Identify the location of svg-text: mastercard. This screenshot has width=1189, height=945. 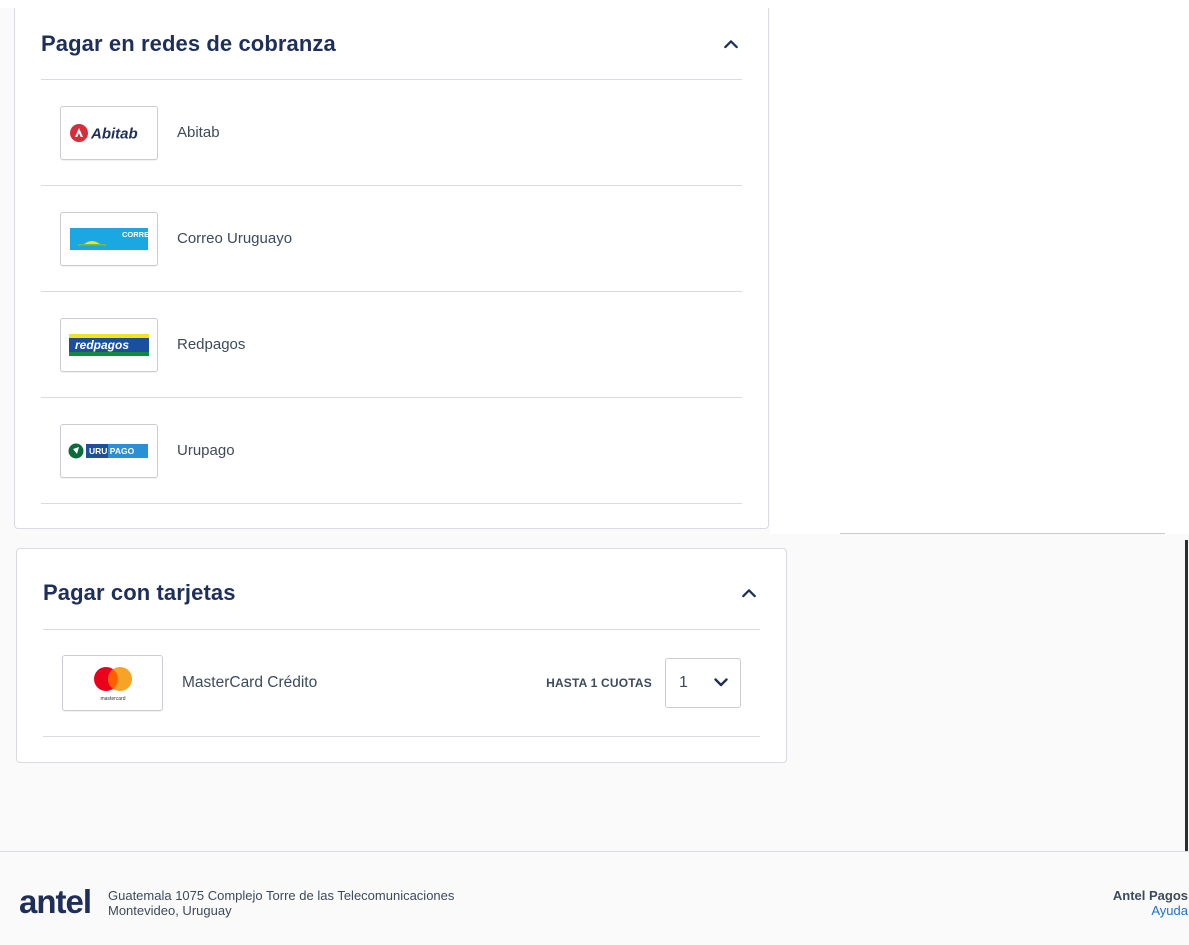
(112, 699).